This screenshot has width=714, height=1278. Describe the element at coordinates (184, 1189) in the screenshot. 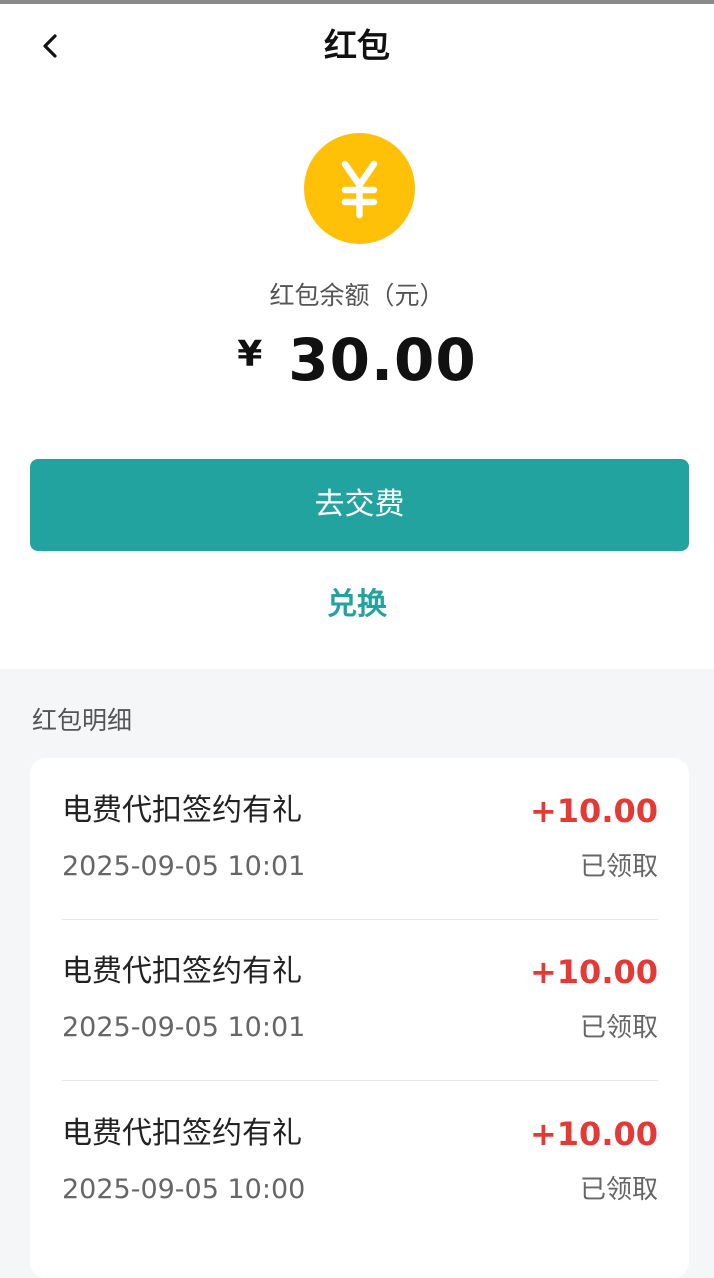

I see `record-time: 2025-09-05 10:00` at that location.